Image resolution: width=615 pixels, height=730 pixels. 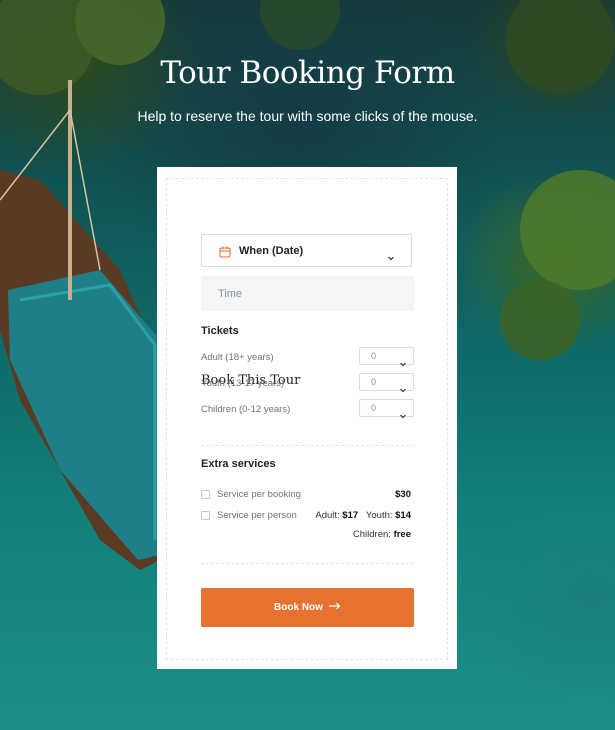 What do you see at coordinates (350, 515) in the screenshot?
I see `adult-price-value: $17` at bounding box center [350, 515].